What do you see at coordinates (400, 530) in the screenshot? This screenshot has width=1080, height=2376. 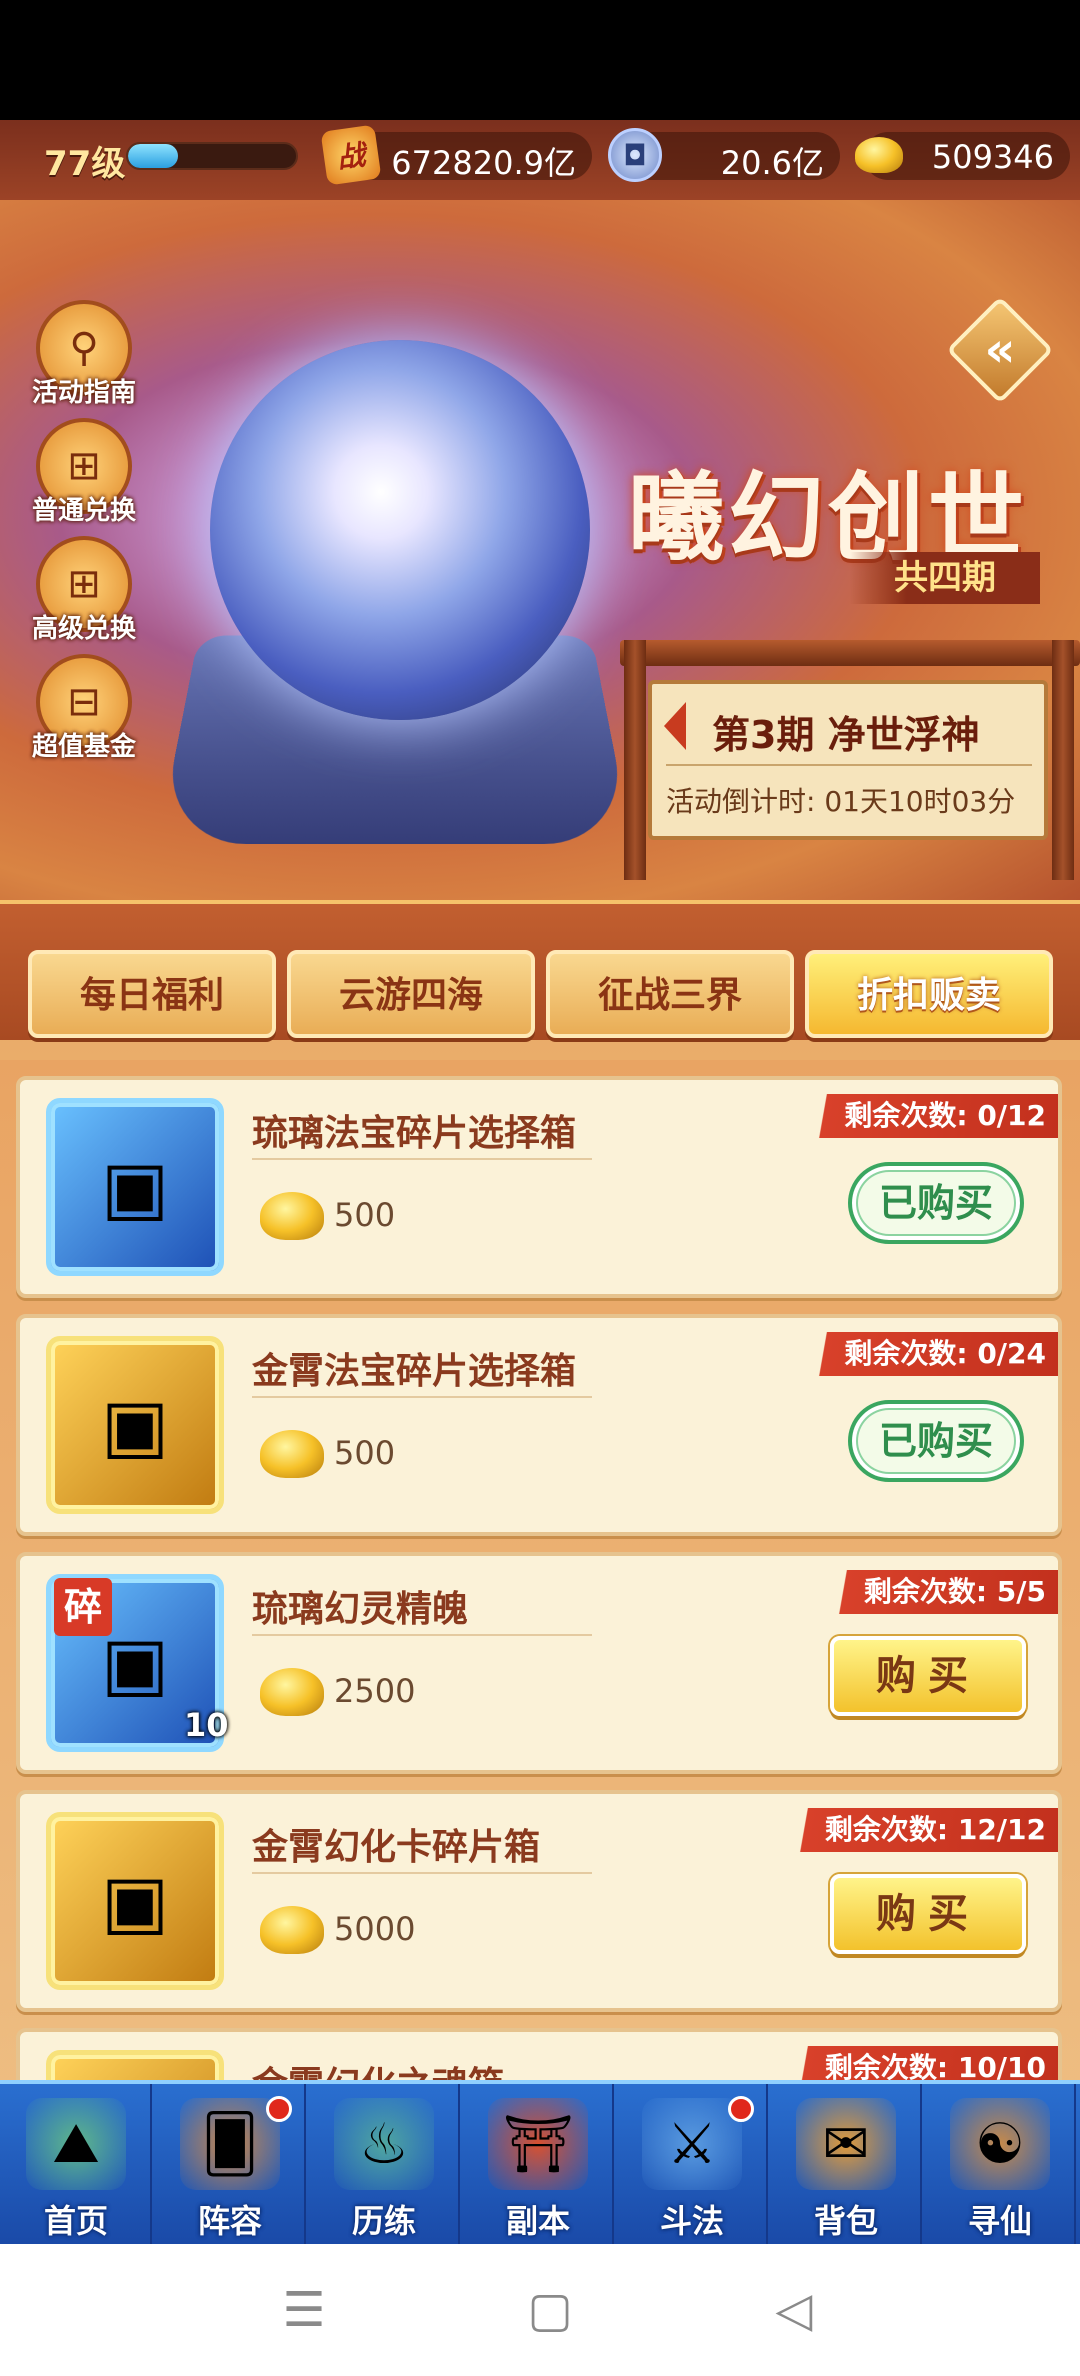 I see `crystal-orb-art` at bounding box center [400, 530].